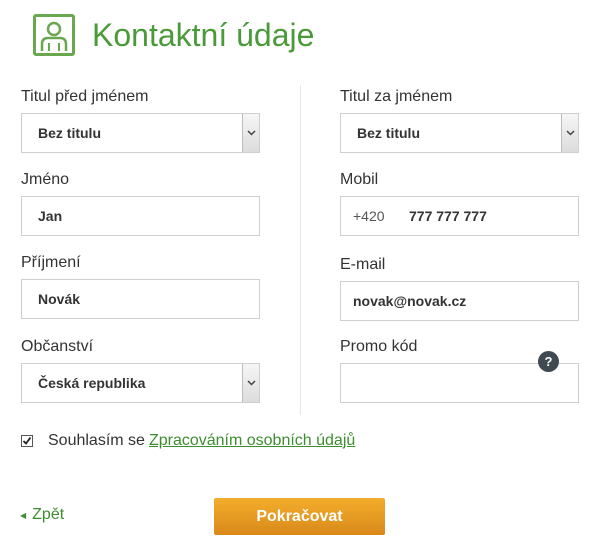 The image size is (605, 550). I want to click on back-link: ◀ Zpět, so click(42, 515).